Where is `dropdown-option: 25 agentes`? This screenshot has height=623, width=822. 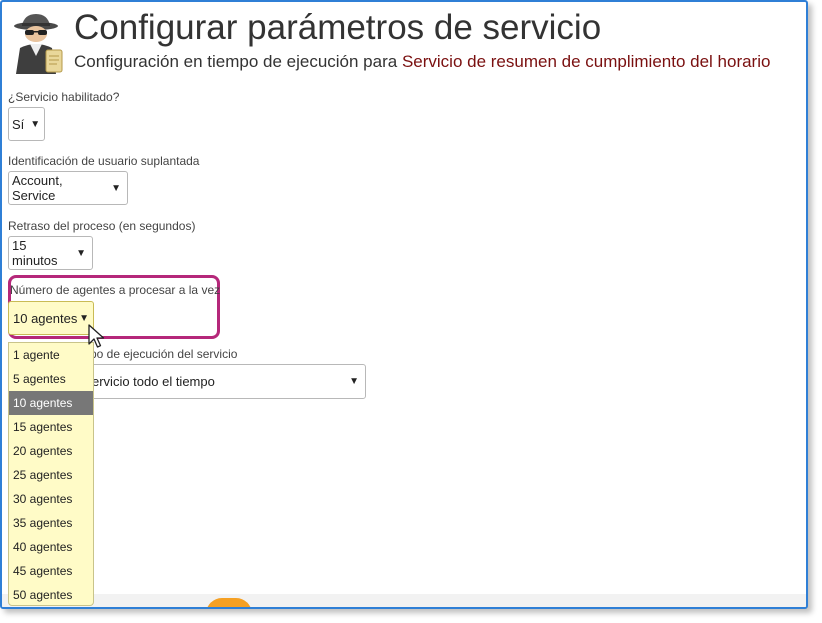 dropdown-option: 25 agentes is located at coordinates (51, 475).